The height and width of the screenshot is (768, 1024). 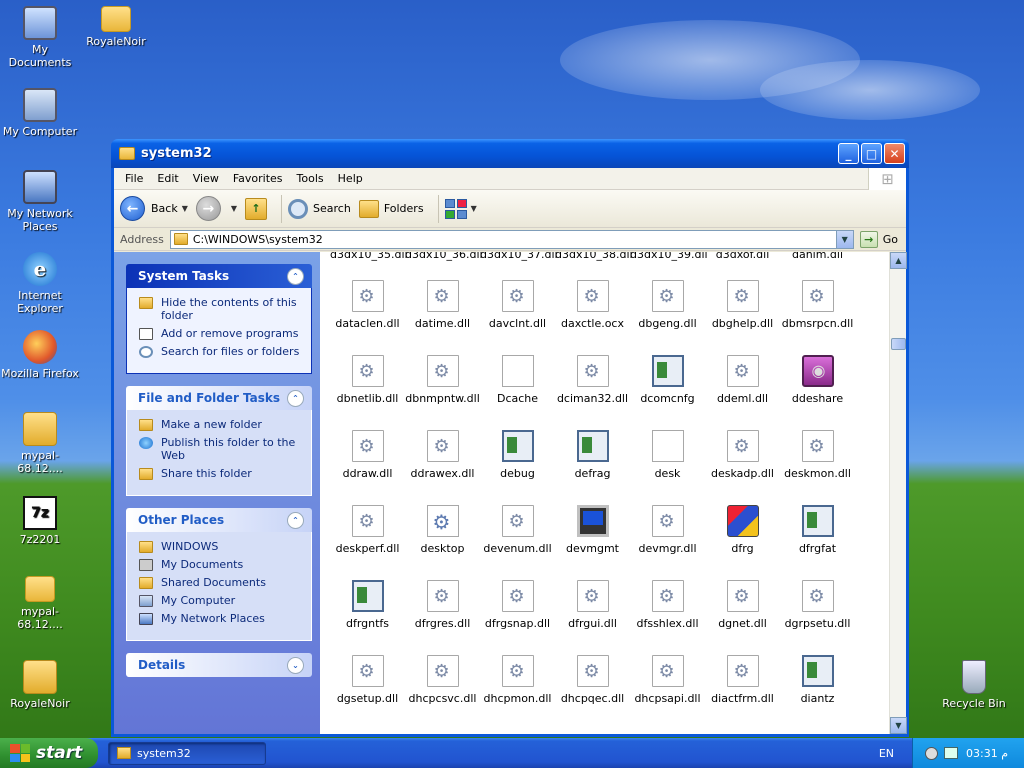 I want to click on desktop-icon-royalenoir-zip: RoyaleNoir, so click(x=40, y=685).